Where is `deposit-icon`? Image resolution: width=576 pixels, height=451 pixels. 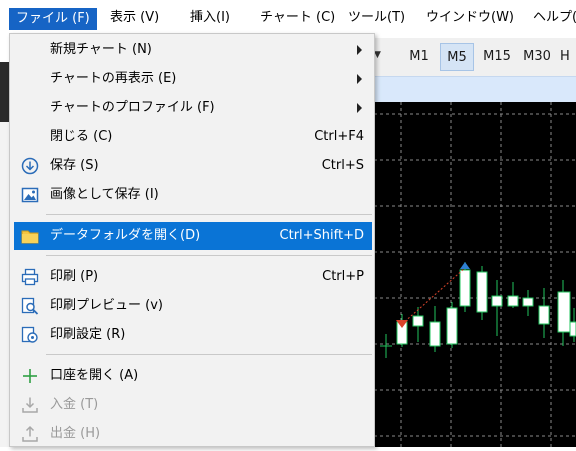 deposit-icon is located at coordinates (30, 405).